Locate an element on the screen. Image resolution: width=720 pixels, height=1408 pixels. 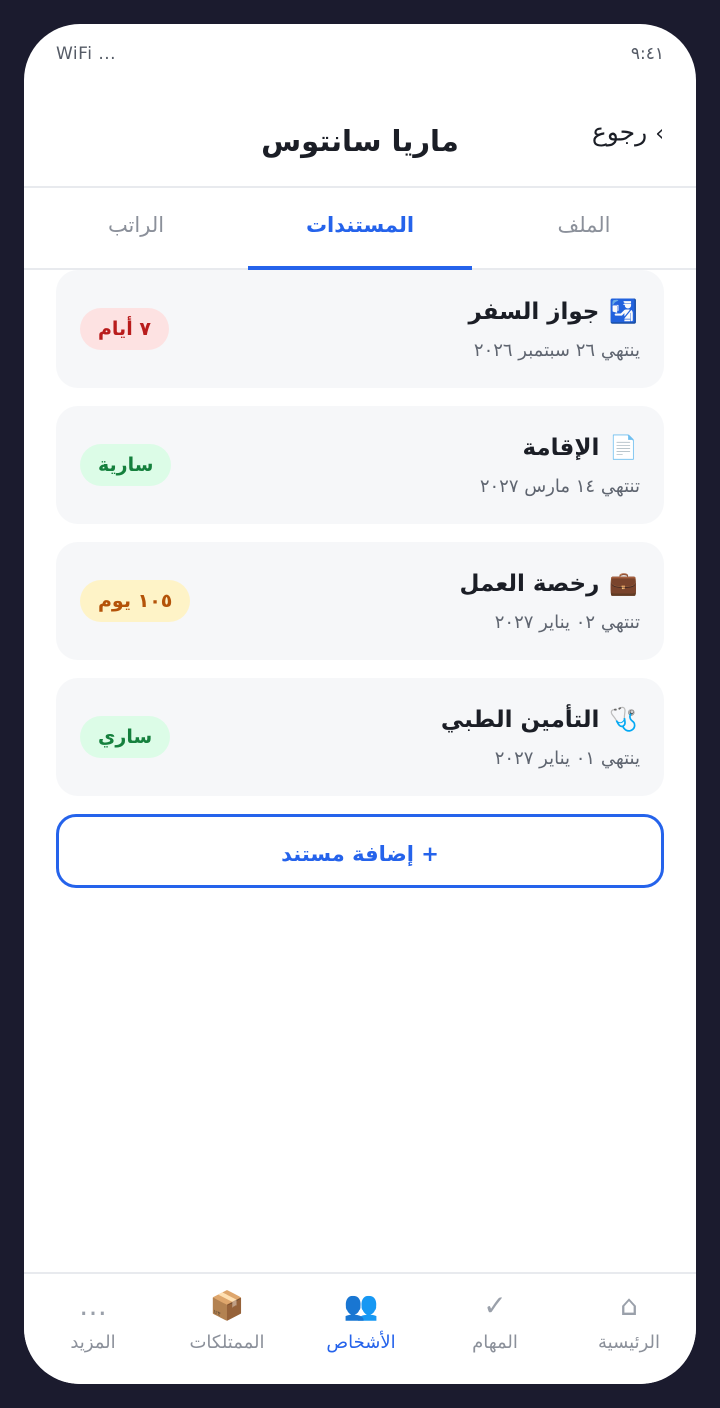
status-badge: ١٠٥ يوم is located at coordinates (135, 601).